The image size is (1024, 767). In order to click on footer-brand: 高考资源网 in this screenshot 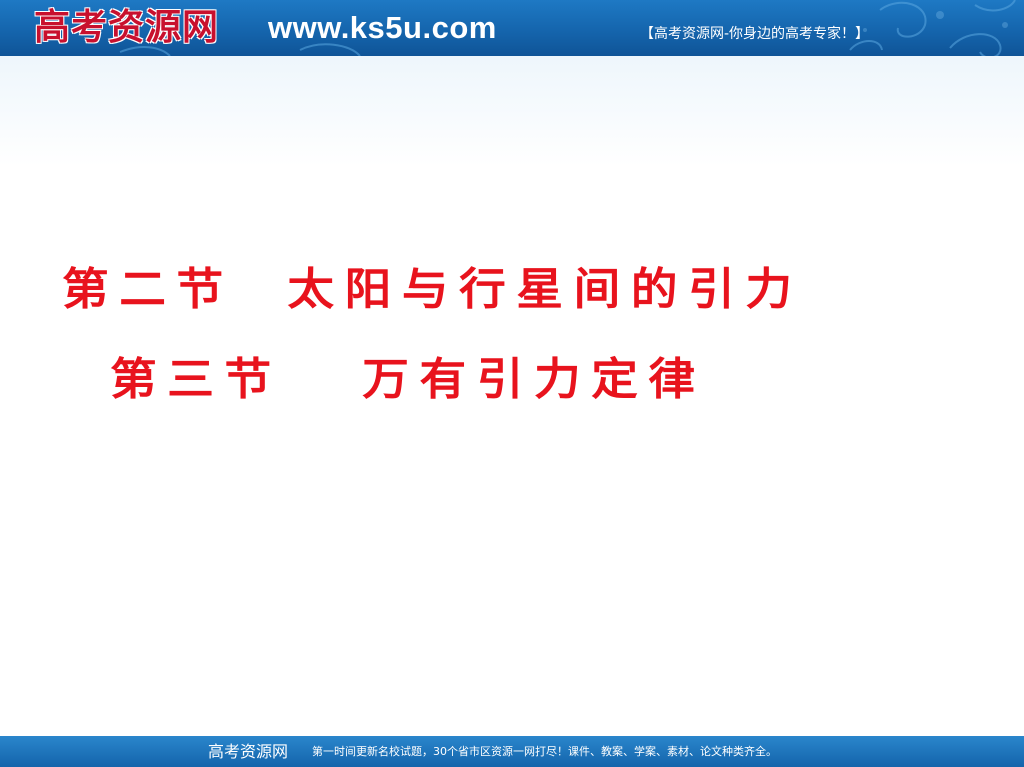, I will do `click(248, 752)`.